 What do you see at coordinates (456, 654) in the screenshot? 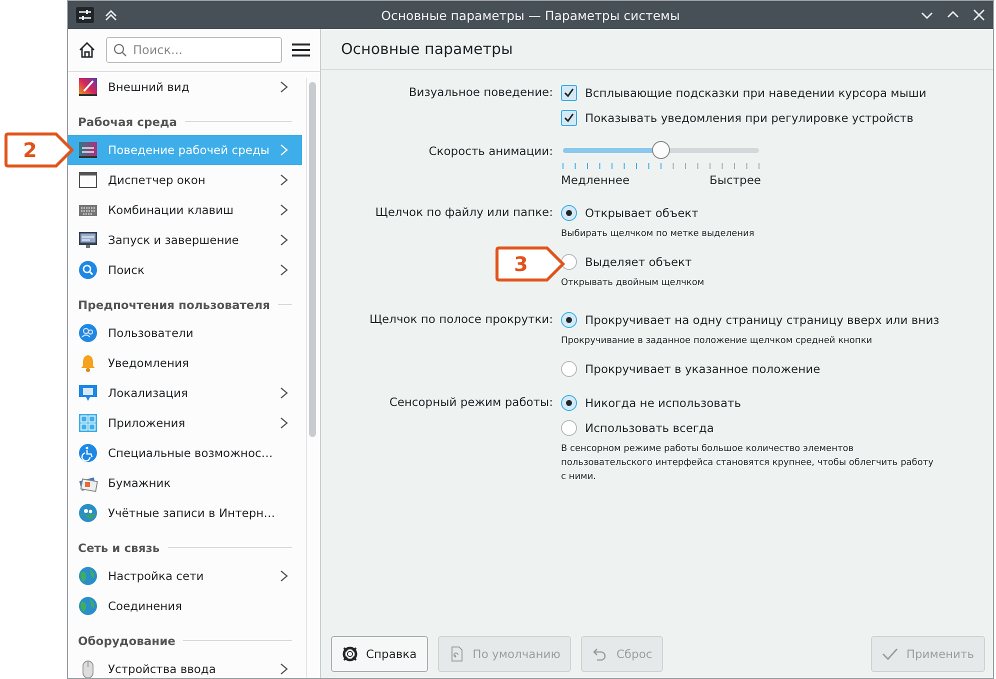
I see `document-icon` at bounding box center [456, 654].